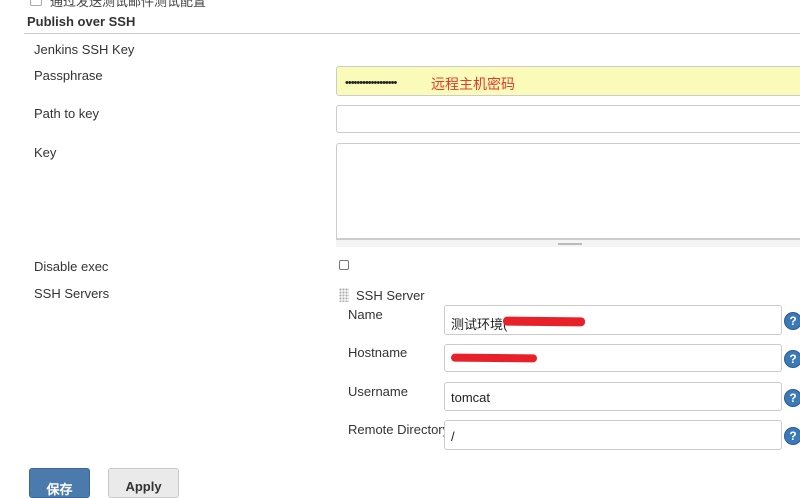 The image size is (800, 498). I want to click on remote-directory-label: Remote Directory, so click(399, 429).